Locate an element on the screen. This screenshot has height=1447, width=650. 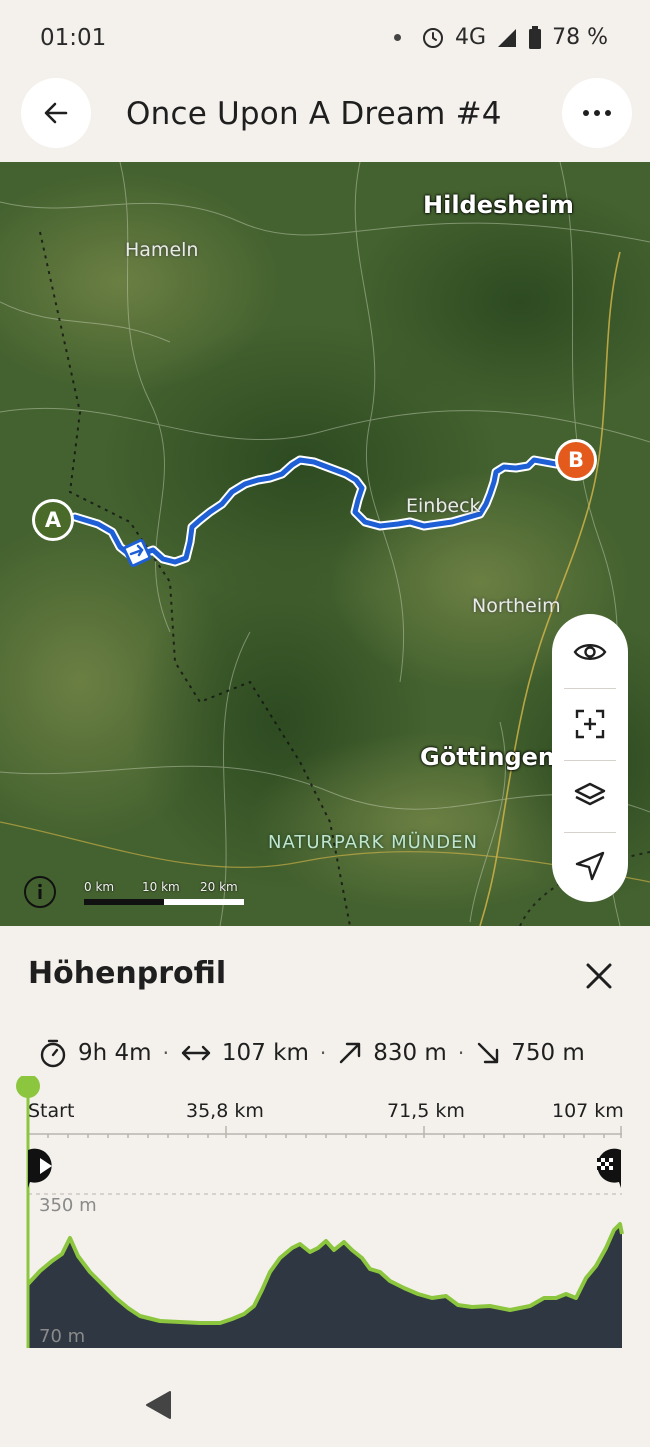
more-options-button is located at coordinates (597, 113).